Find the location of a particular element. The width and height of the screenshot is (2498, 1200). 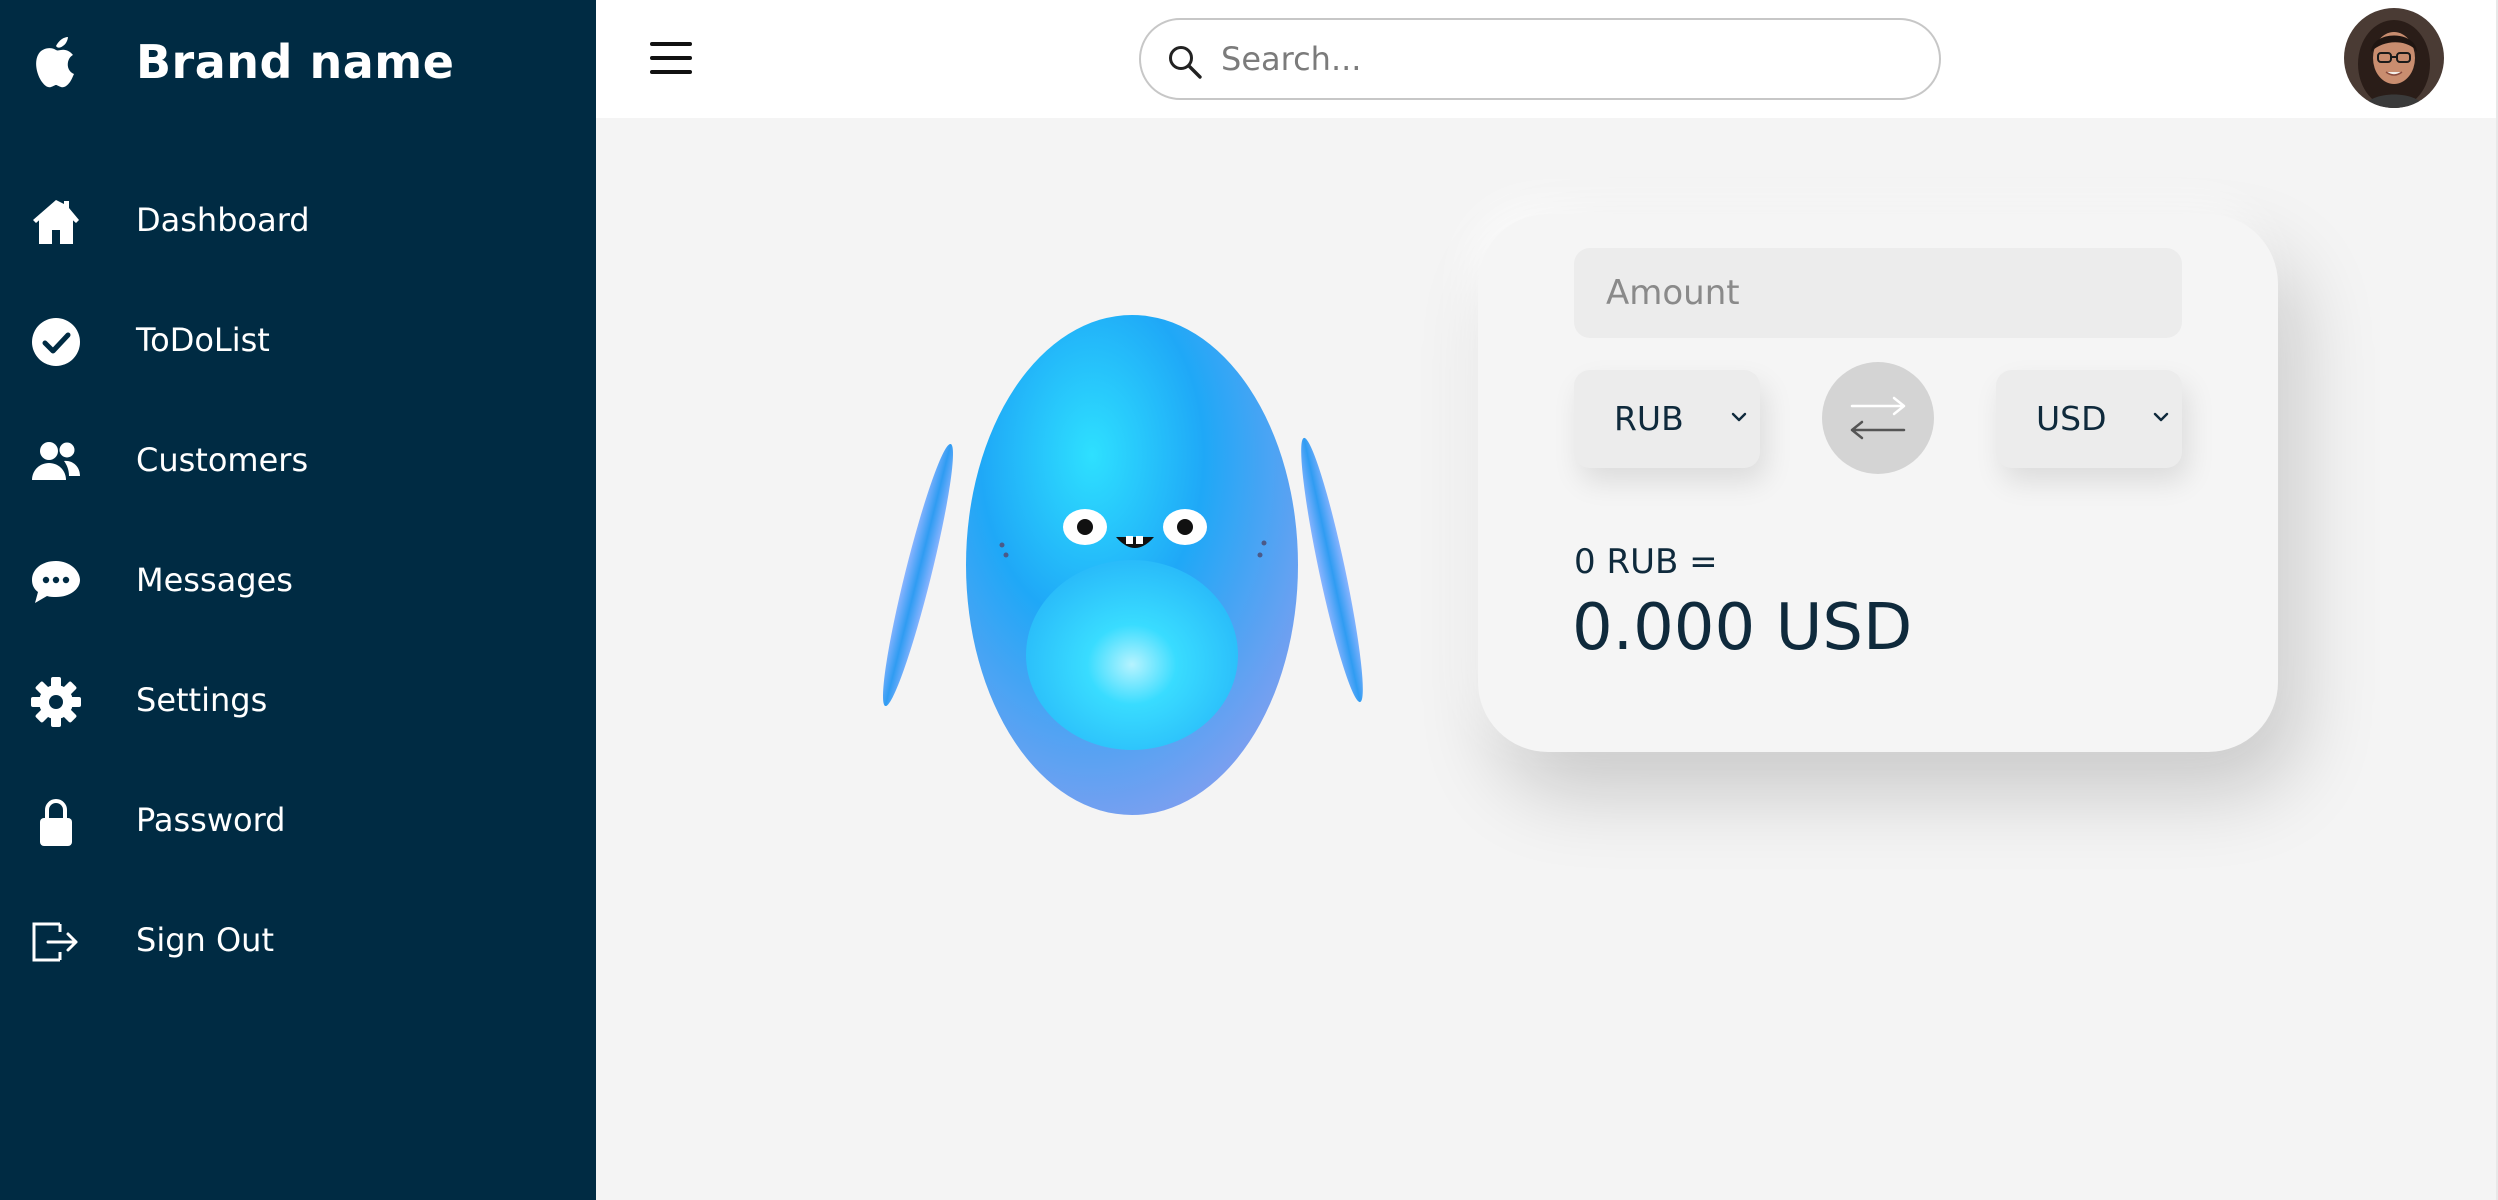

currency-converter-card: RUB USD 0 RUB = 0.000 USD is located at coordinates (1878, 483).